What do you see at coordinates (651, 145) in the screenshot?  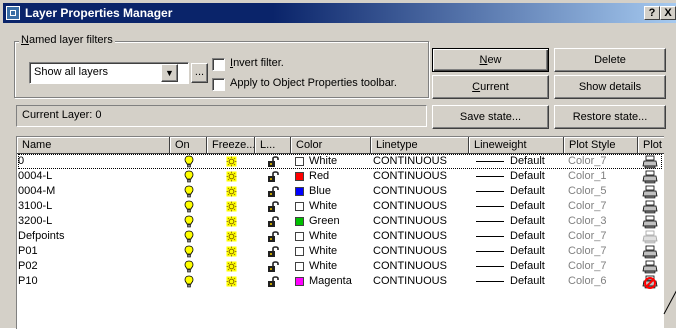 I see `column-header-plot: Plot` at bounding box center [651, 145].